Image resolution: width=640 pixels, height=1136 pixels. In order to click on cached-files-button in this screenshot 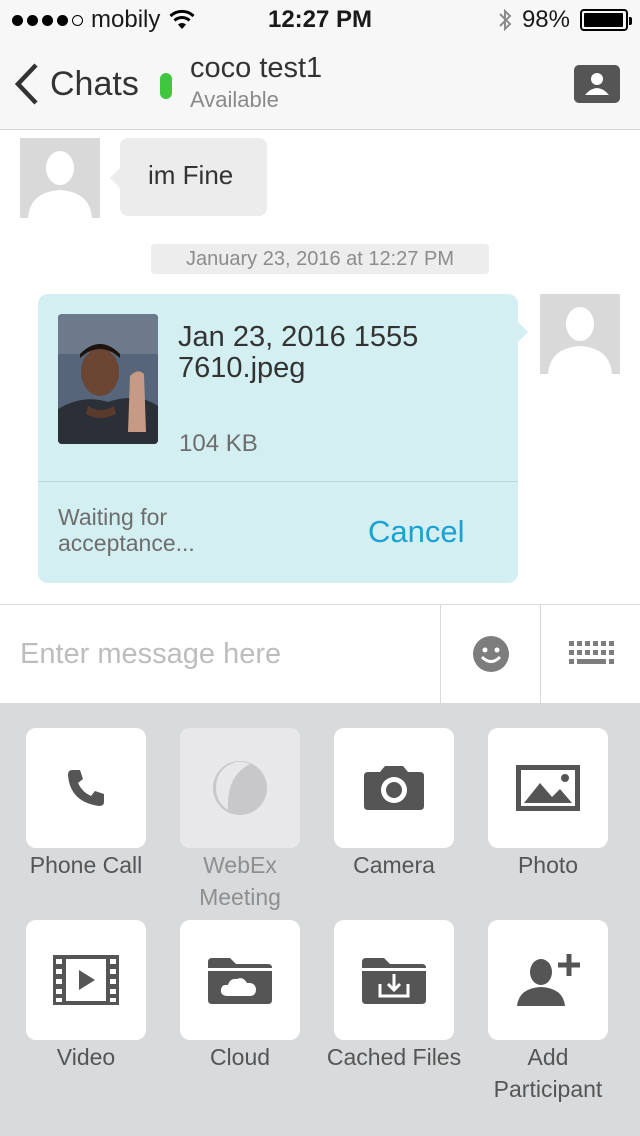, I will do `click(394, 980)`.